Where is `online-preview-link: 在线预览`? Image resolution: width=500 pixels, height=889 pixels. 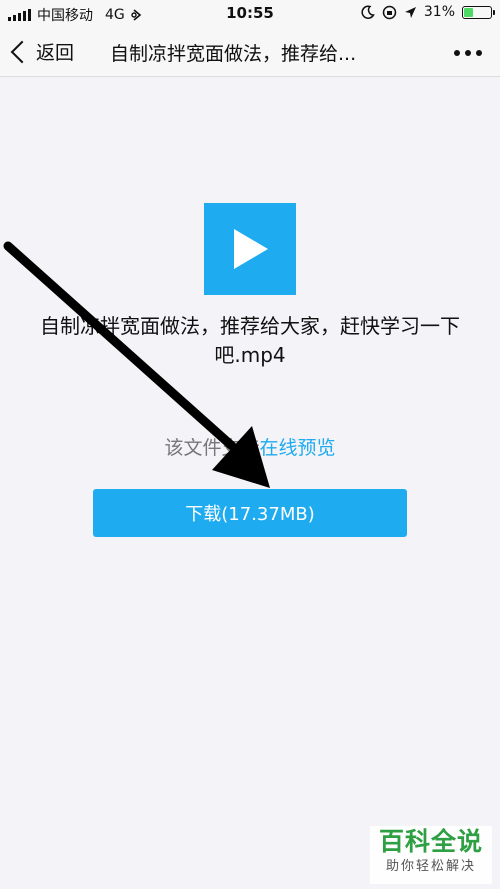 online-preview-link: 在线预览 is located at coordinates (298, 448).